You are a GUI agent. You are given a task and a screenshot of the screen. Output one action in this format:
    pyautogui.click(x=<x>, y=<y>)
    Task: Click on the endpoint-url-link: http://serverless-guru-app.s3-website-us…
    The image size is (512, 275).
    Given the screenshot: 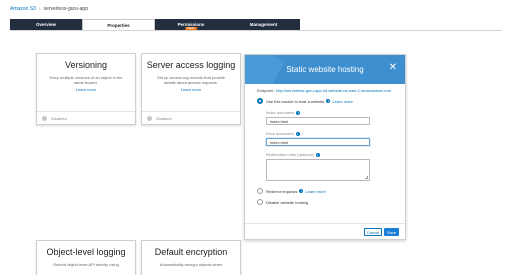 What is the action you would take?
    pyautogui.click(x=333, y=90)
    